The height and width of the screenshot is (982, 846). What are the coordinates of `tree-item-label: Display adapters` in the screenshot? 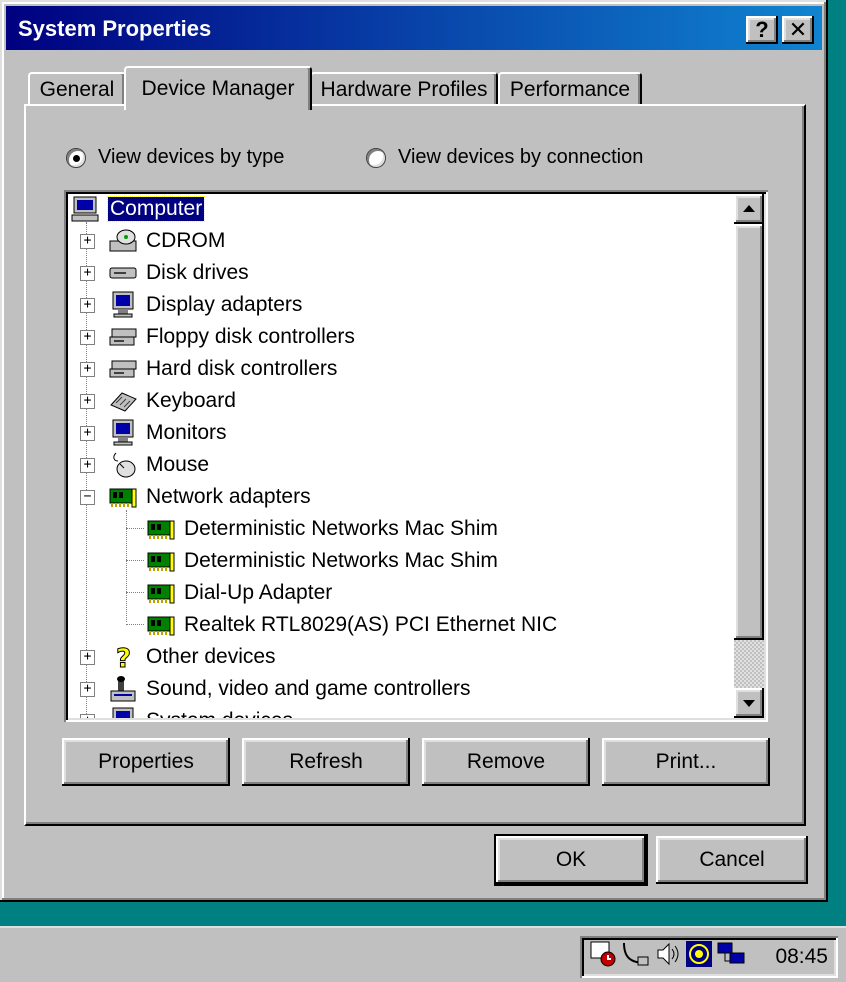 It's located at (224, 304).